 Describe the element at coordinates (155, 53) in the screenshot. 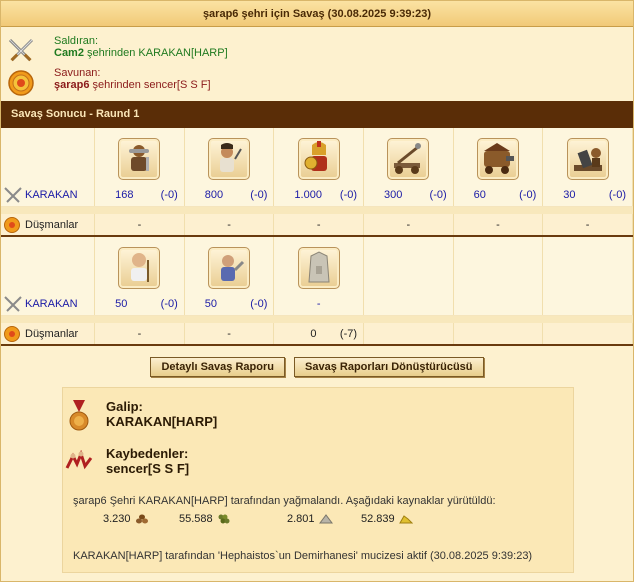

I see `attacker-line-rest: şehrinden KARAKAN[HARP]` at that location.